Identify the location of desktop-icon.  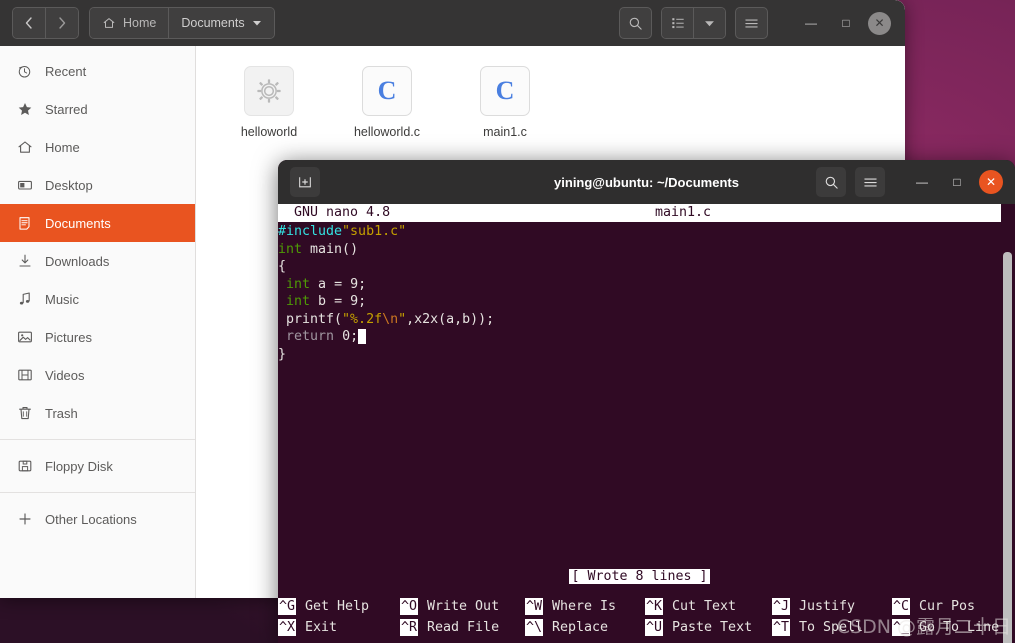
(24, 185).